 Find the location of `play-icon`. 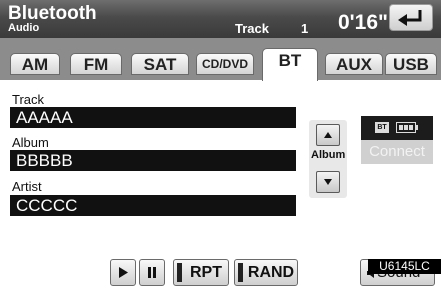

play-icon is located at coordinates (123, 272).